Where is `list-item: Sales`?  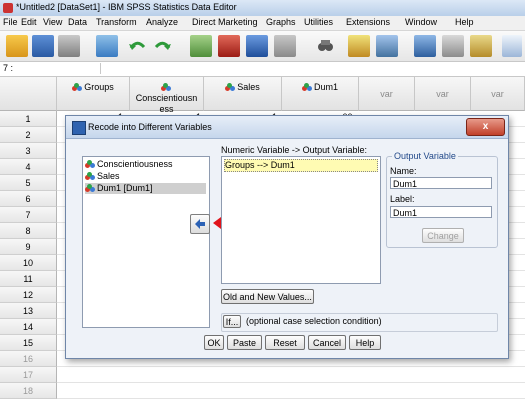
list-item: Sales is located at coordinates (145, 176).